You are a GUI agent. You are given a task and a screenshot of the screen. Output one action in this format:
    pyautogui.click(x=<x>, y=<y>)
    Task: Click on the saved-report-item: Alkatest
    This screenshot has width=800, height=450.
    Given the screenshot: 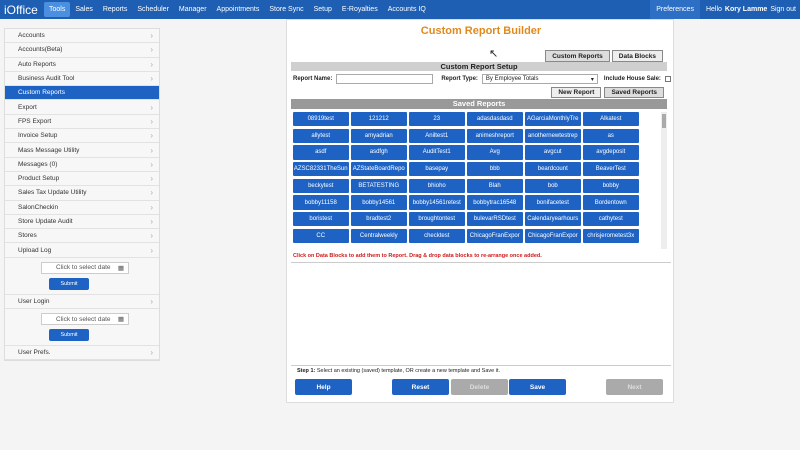 What is the action you would take?
    pyautogui.click(x=611, y=119)
    